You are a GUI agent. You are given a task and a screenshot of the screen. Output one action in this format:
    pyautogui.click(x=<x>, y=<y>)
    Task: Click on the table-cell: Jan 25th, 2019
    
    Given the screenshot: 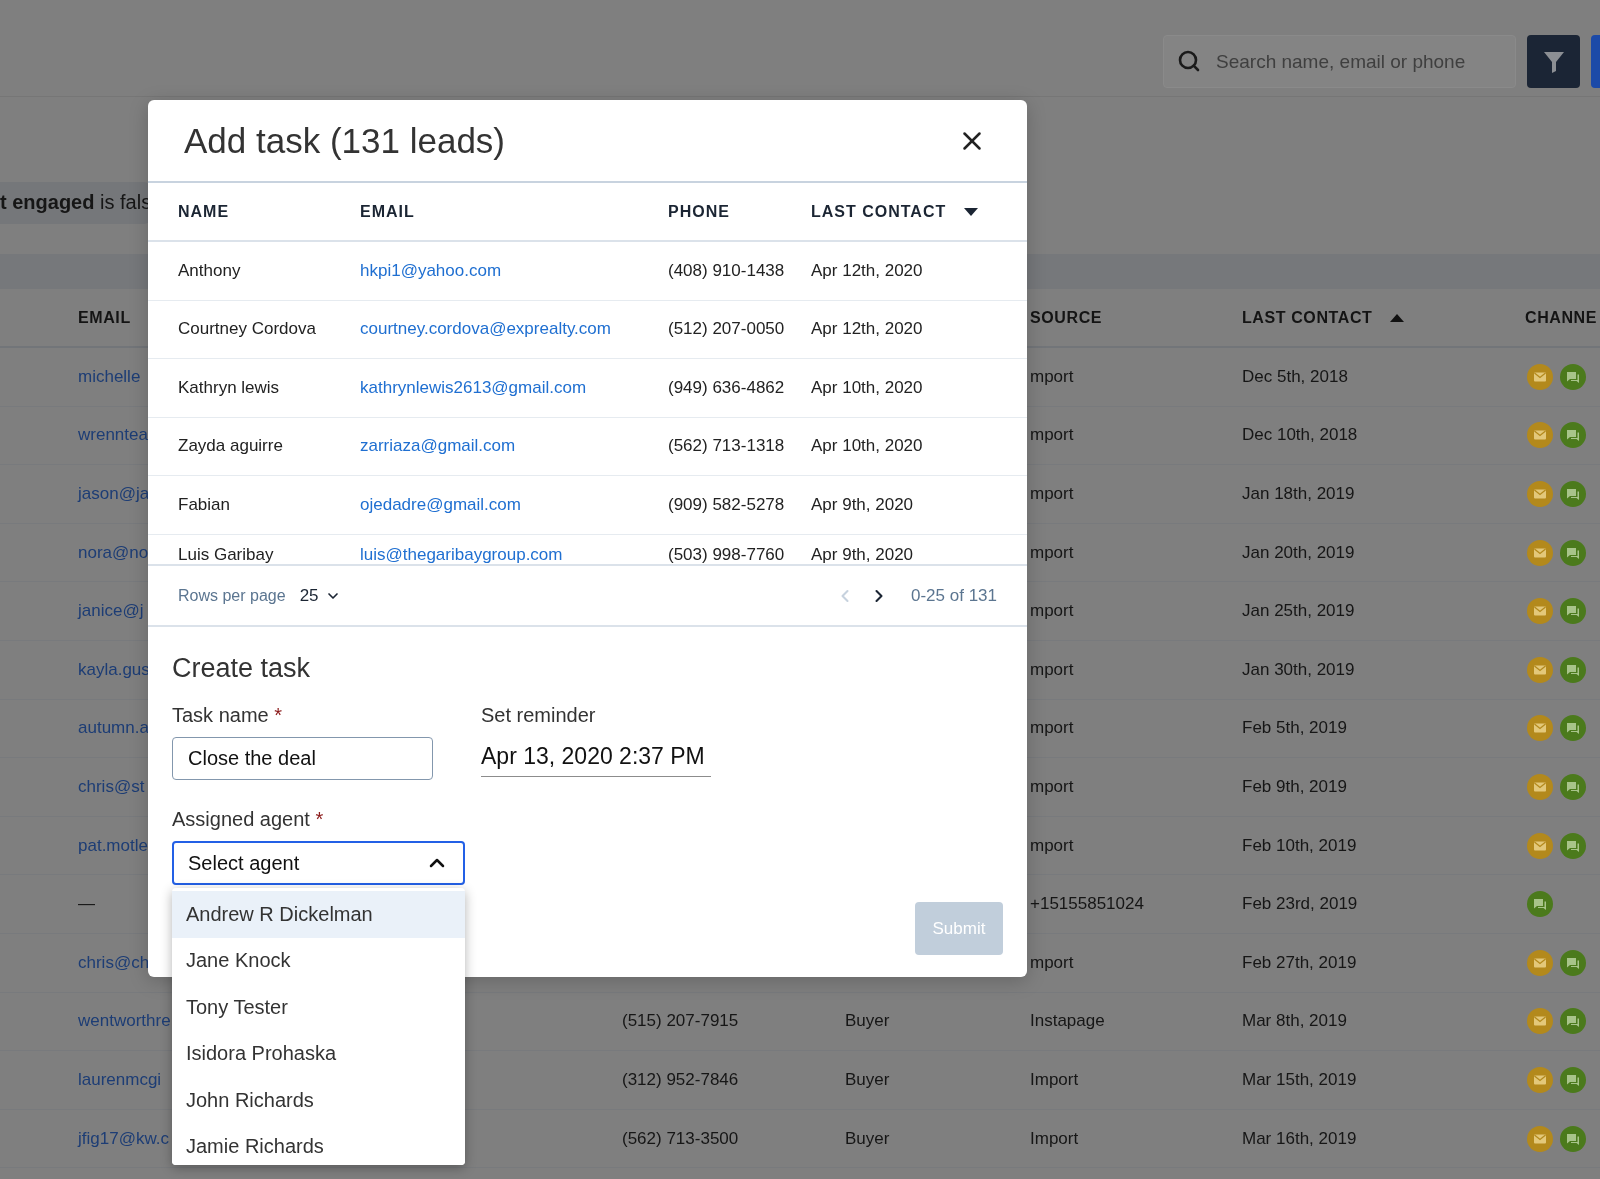 What is the action you would take?
    pyautogui.click(x=1298, y=611)
    